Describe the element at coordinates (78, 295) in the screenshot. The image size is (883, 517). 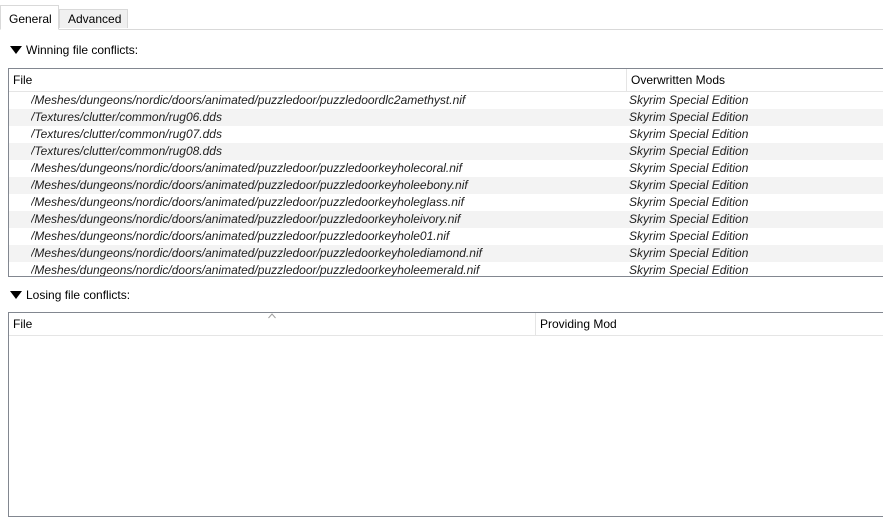
I see `losing-section-title: Losing file conflicts:` at that location.